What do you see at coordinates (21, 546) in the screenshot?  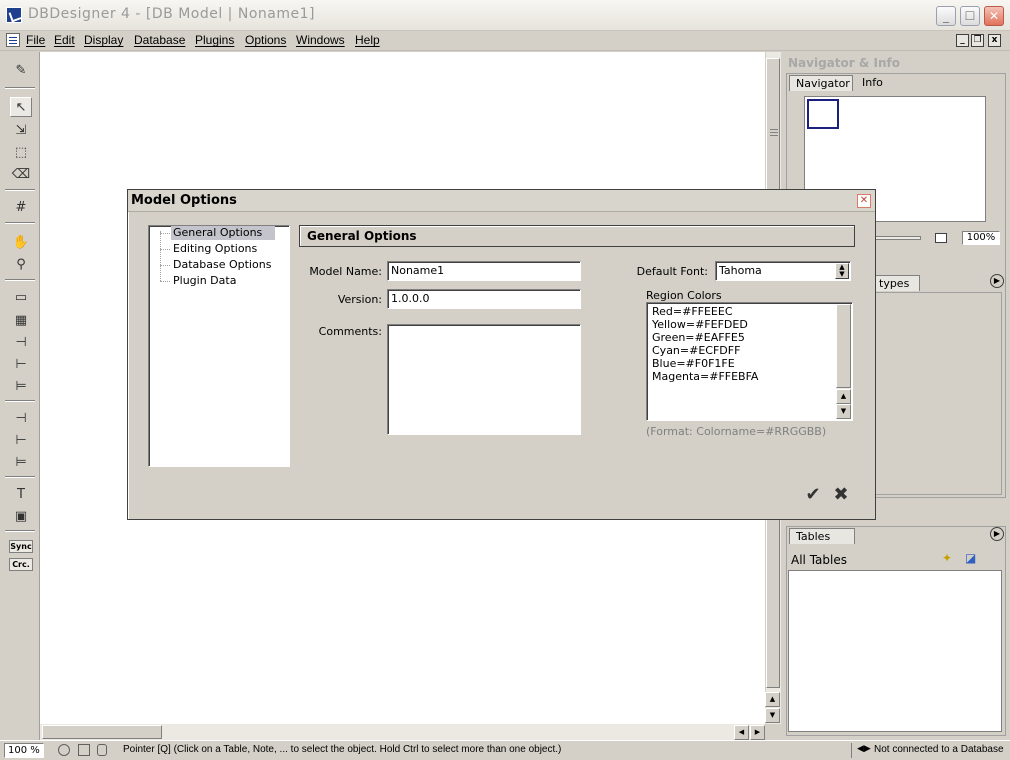 I see `sync-button: Sync` at bounding box center [21, 546].